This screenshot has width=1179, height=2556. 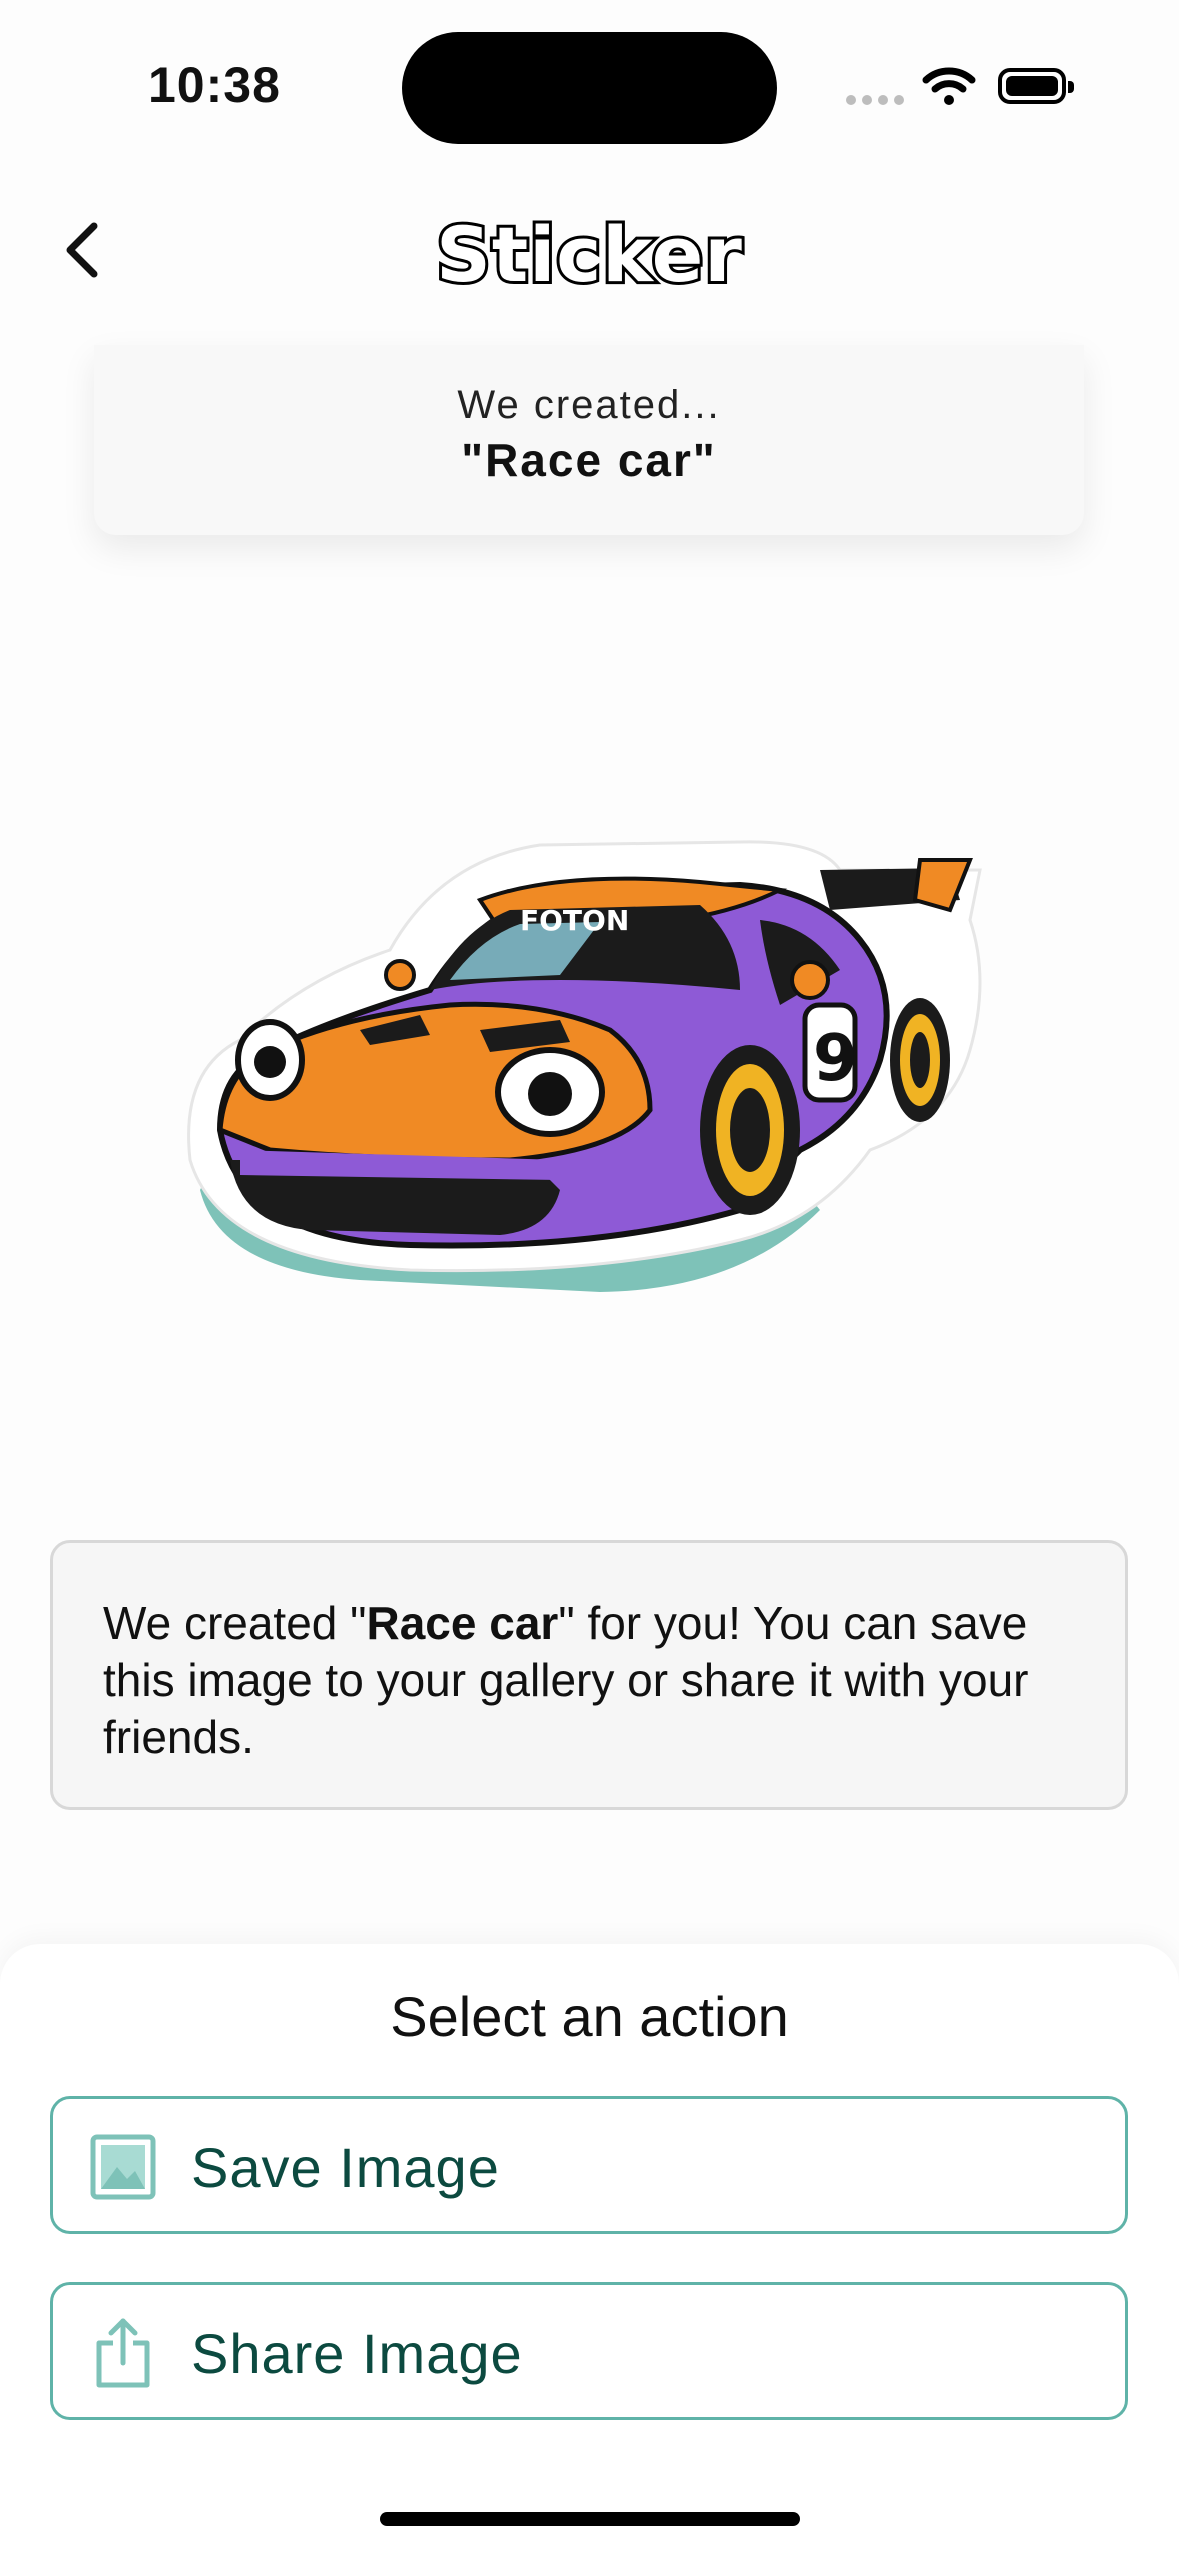 I want to click on save-image-button: Save Image, so click(x=589, y=2165).